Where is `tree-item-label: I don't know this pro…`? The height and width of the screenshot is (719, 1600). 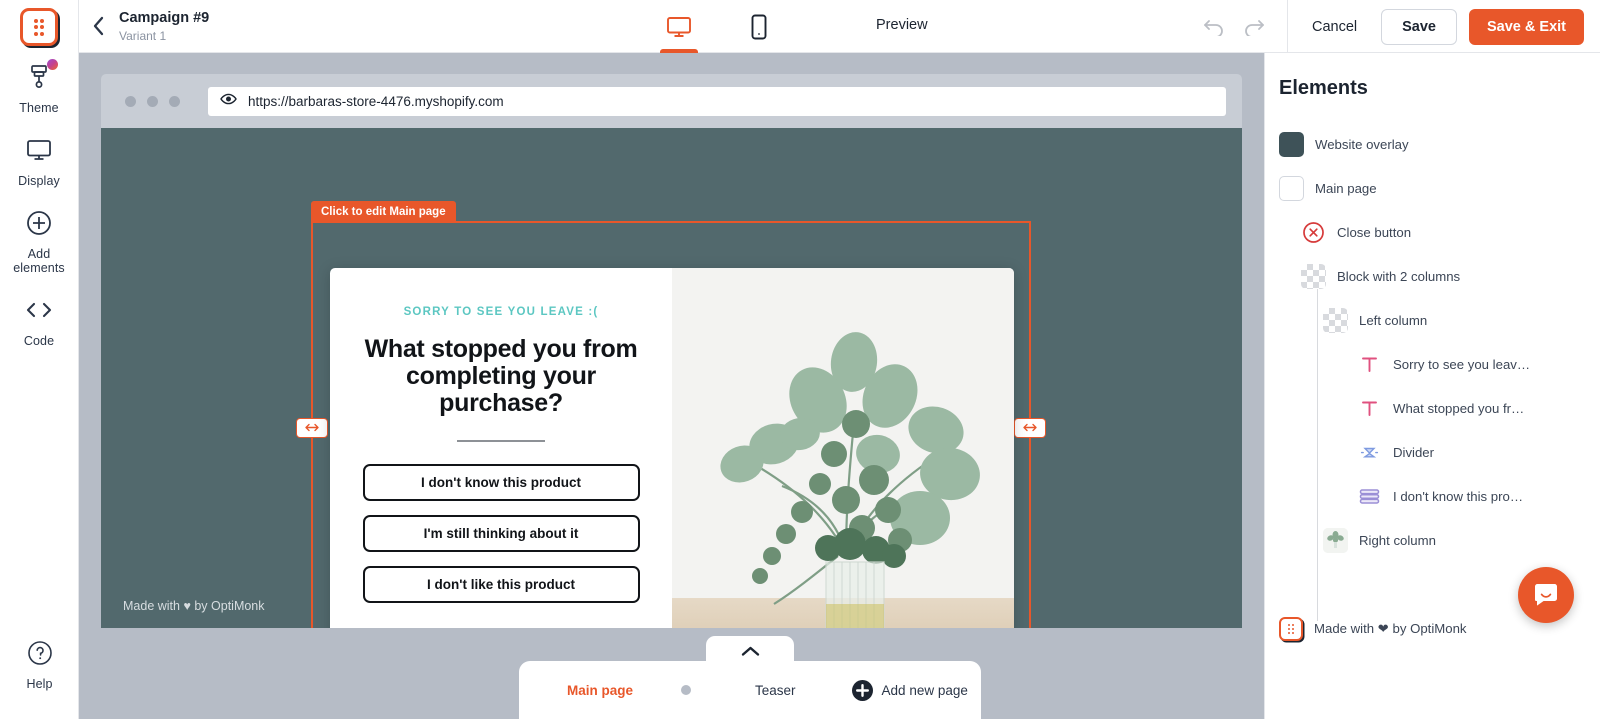
tree-item-label: I don't know this pro… is located at coordinates (1458, 496).